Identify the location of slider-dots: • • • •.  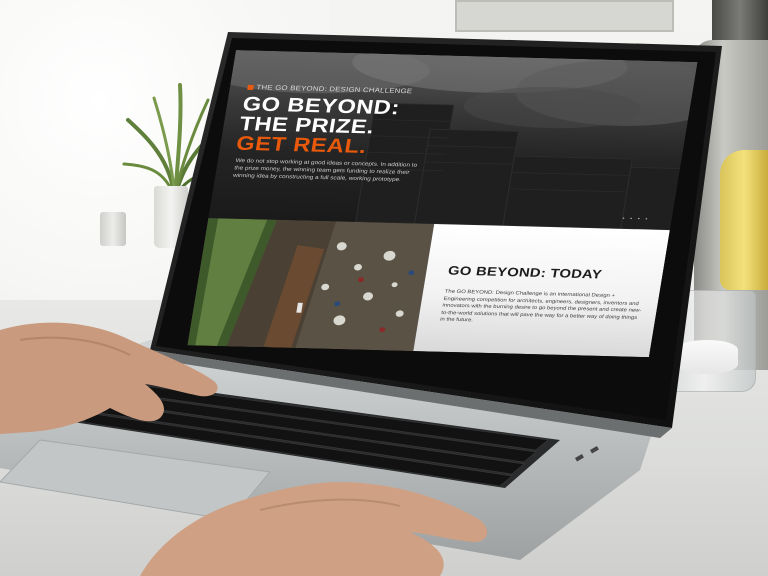
(636, 220).